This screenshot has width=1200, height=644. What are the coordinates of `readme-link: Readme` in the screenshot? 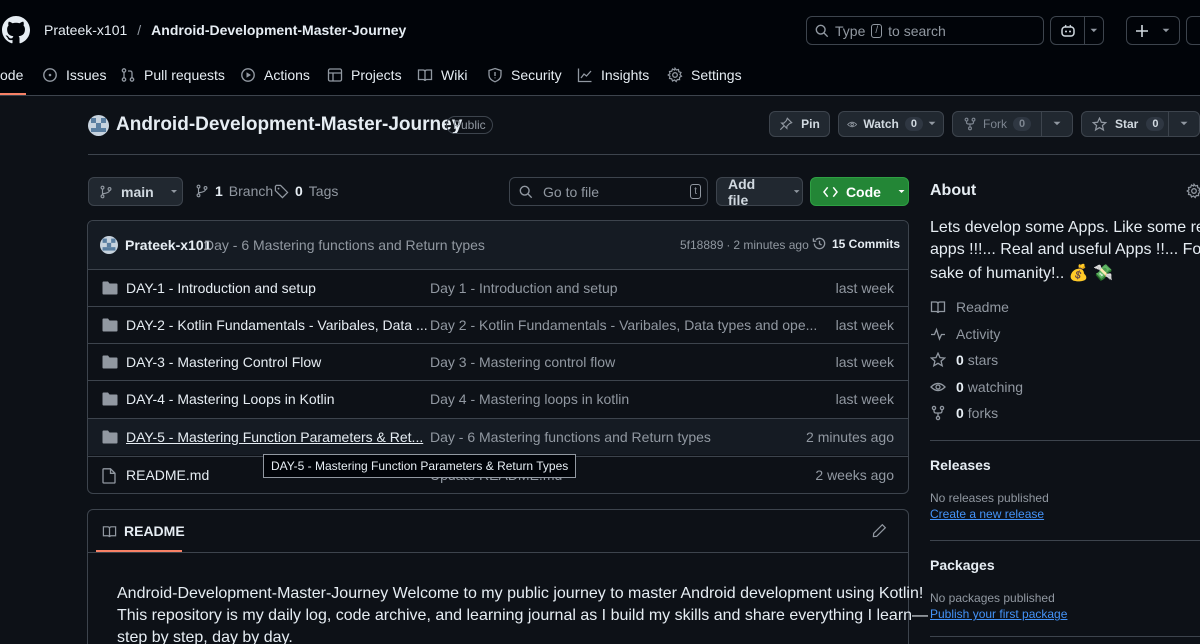 It's located at (969, 307).